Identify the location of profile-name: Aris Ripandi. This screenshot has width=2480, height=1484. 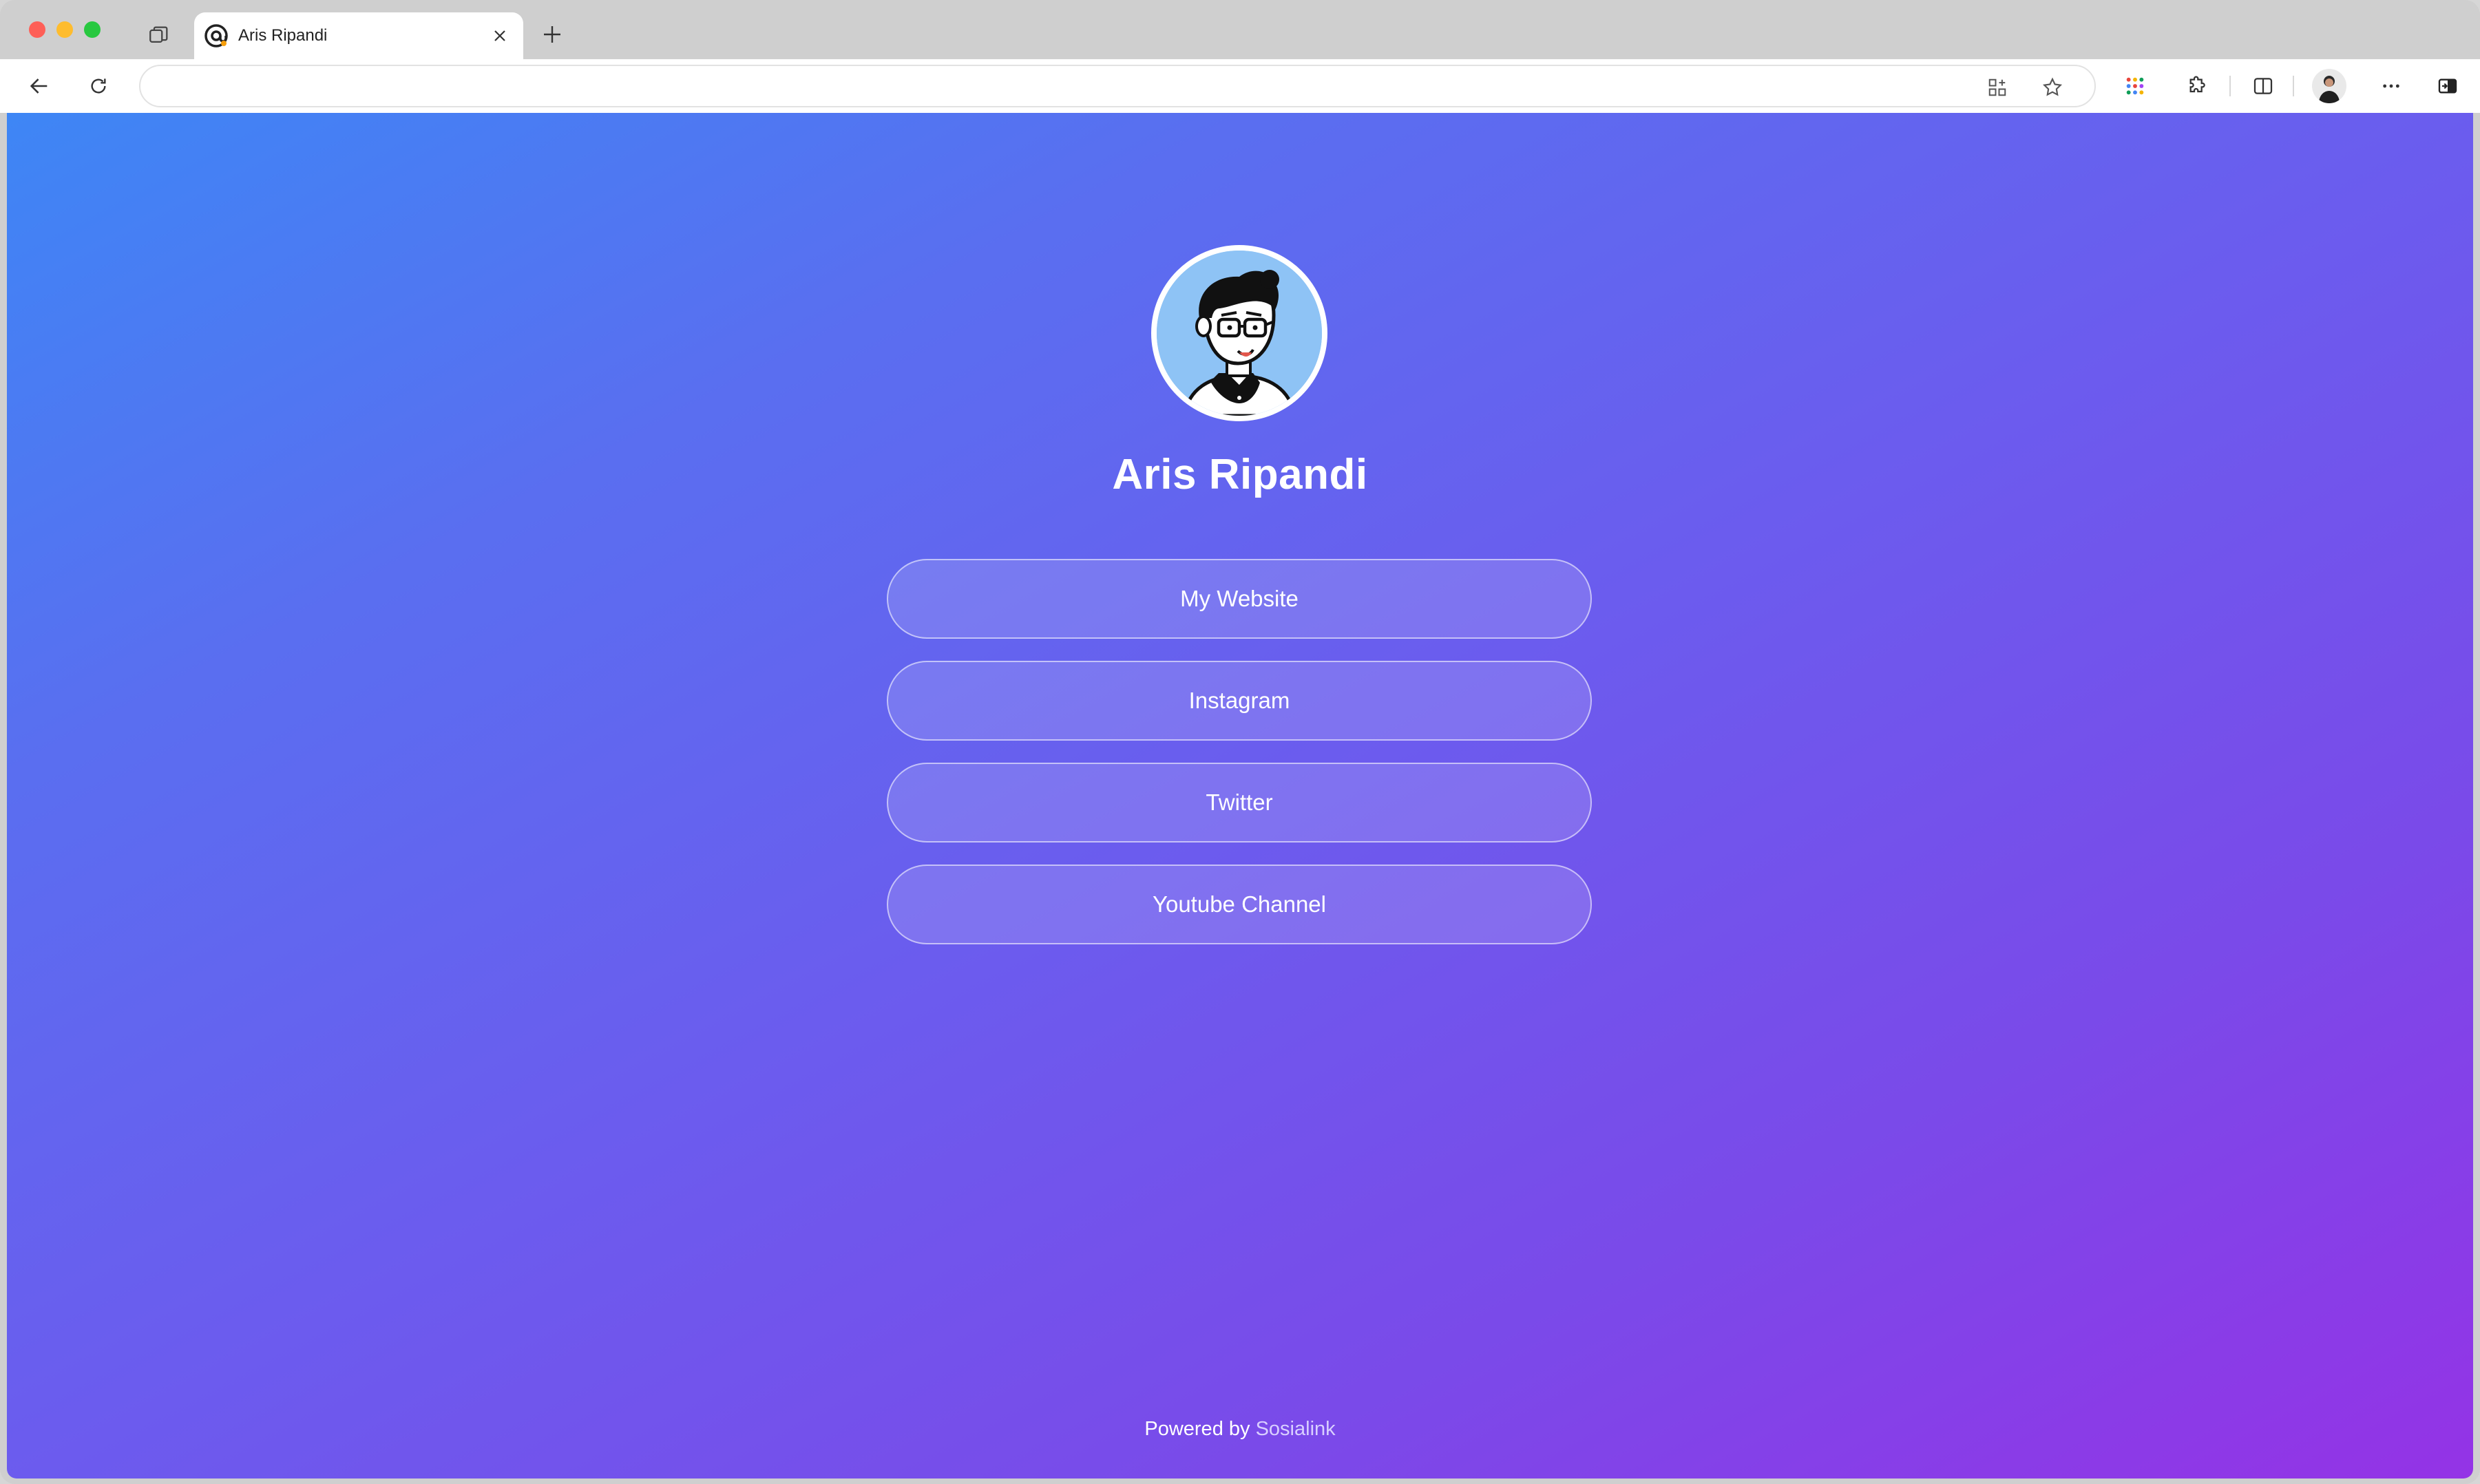
(1240, 474).